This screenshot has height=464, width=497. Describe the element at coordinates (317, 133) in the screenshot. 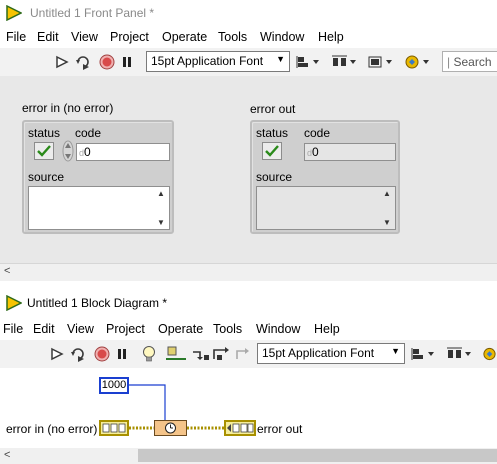

I see `error-out-code-label: code` at that location.